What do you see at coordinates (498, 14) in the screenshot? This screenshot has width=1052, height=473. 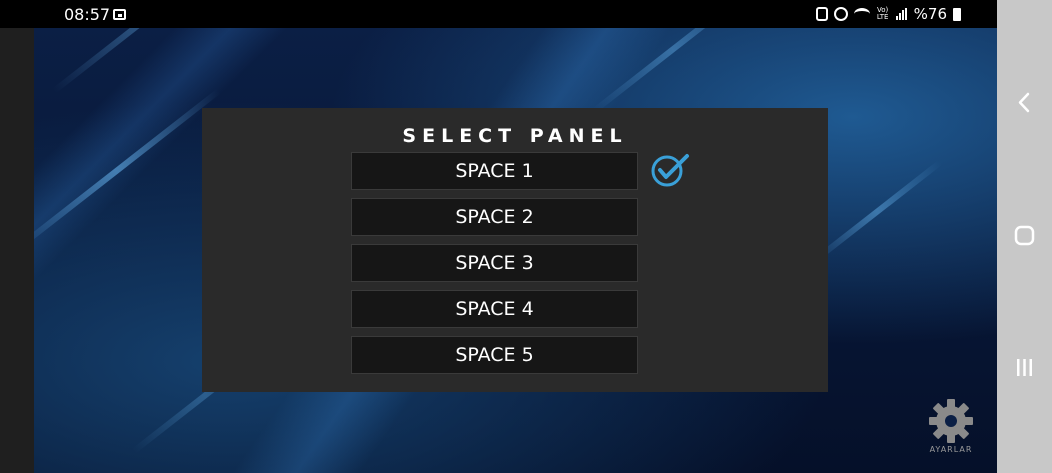 I see `status-bar: 08:57 Vo) LTE %76` at bounding box center [498, 14].